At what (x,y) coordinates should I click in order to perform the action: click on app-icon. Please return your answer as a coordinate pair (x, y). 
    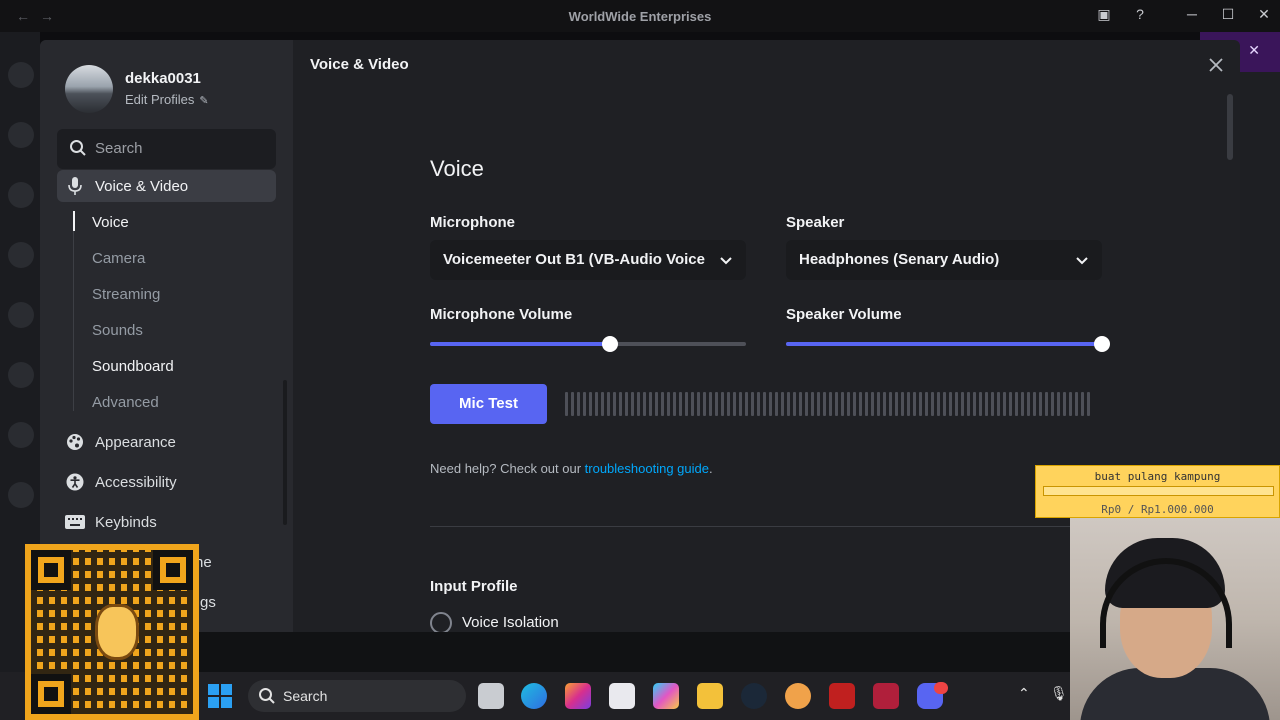
    Looking at the image, I should click on (798, 696).